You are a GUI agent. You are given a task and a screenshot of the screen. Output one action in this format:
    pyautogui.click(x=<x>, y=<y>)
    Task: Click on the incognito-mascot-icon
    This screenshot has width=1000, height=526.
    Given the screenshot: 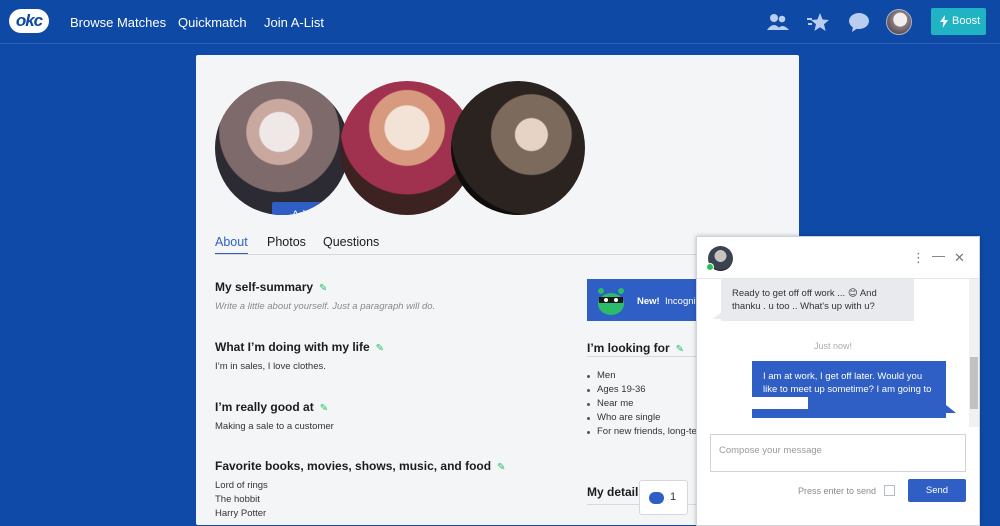 What is the action you would take?
    pyautogui.click(x=611, y=301)
    